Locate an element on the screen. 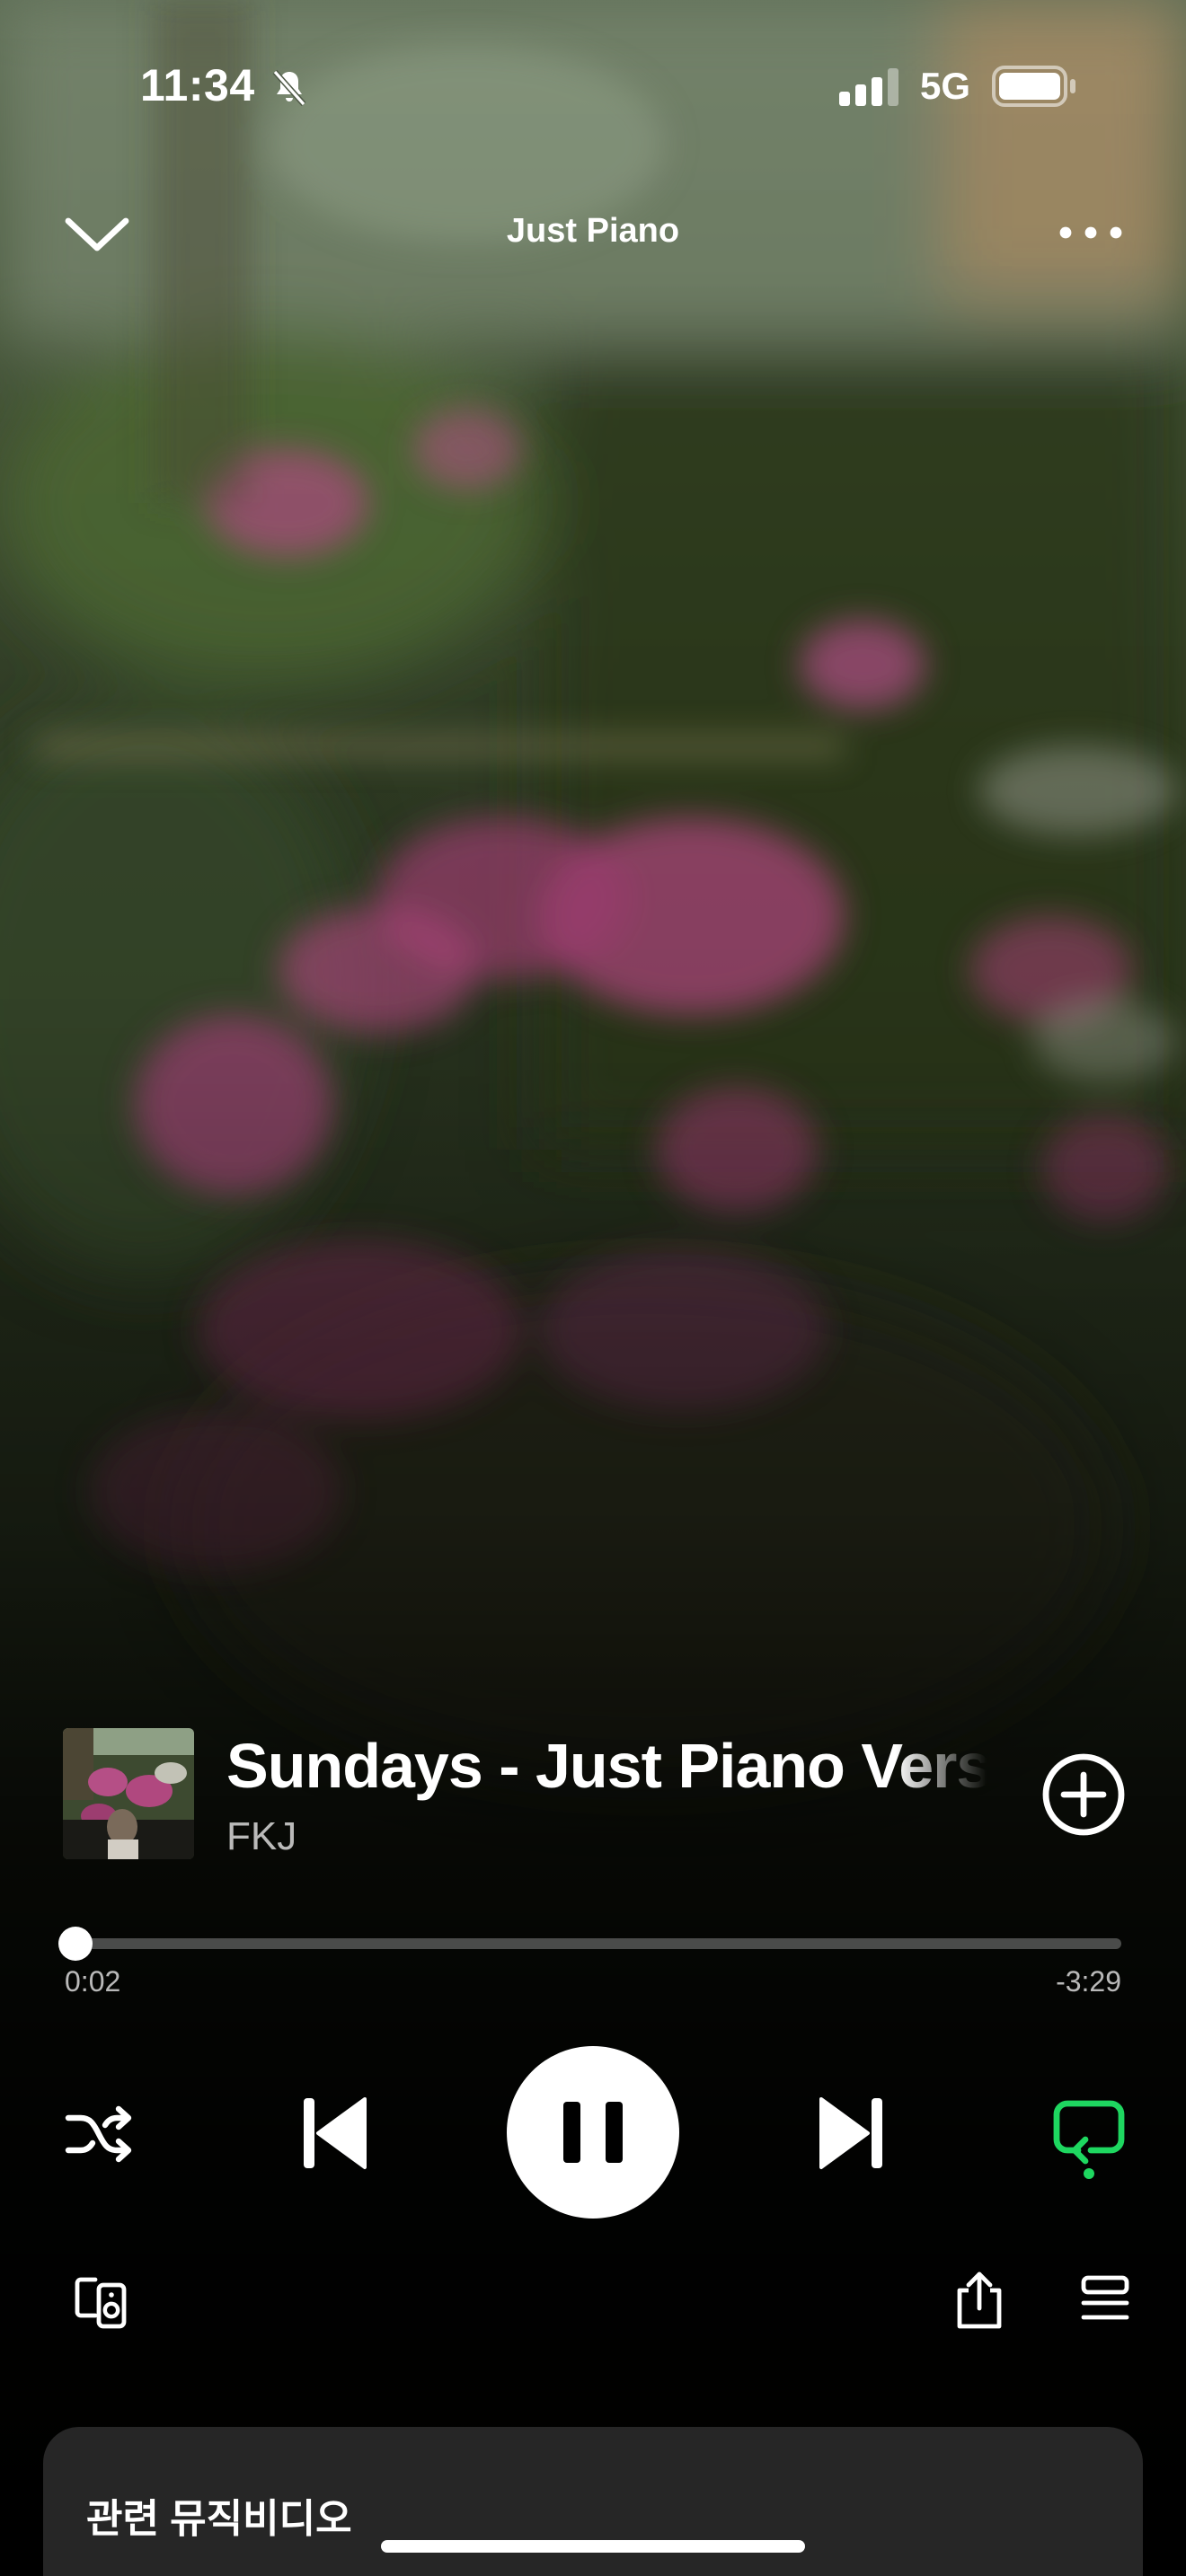 Image resolution: width=1186 pixels, height=2576 pixels. play-pause-button is located at coordinates (593, 2132).